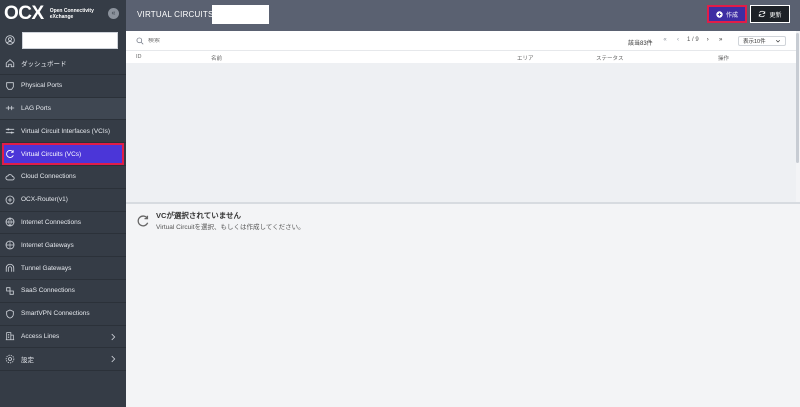  What do you see at coordinates (10, 314) in the screenshot?
I see `shield-icon` at bounding box center [10, 314].